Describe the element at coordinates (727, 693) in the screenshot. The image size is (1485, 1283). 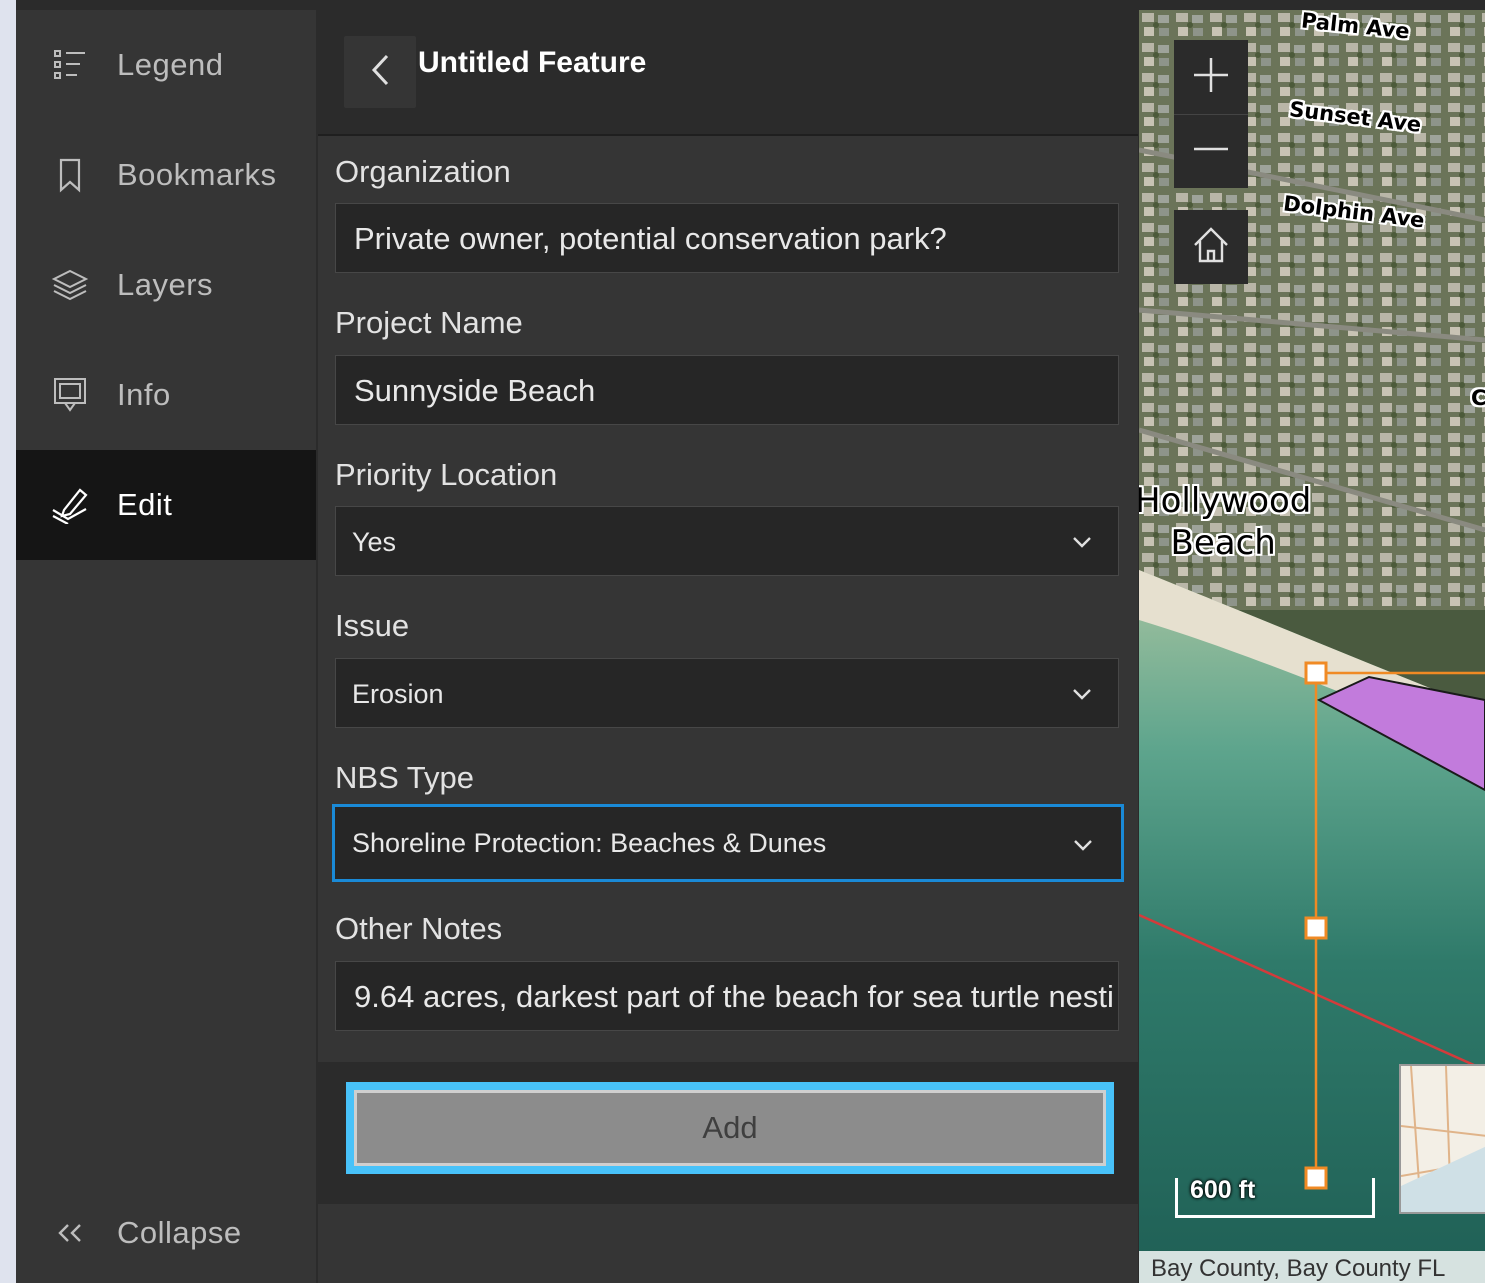
I see `issue-select: Erosion` at that location.